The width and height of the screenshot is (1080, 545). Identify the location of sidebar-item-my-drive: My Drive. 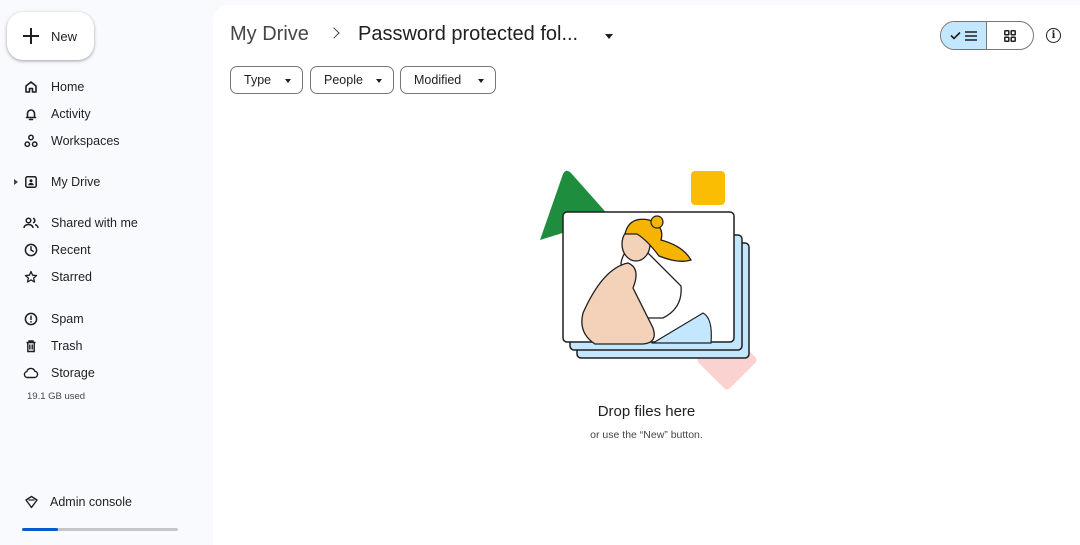
(100, 182).